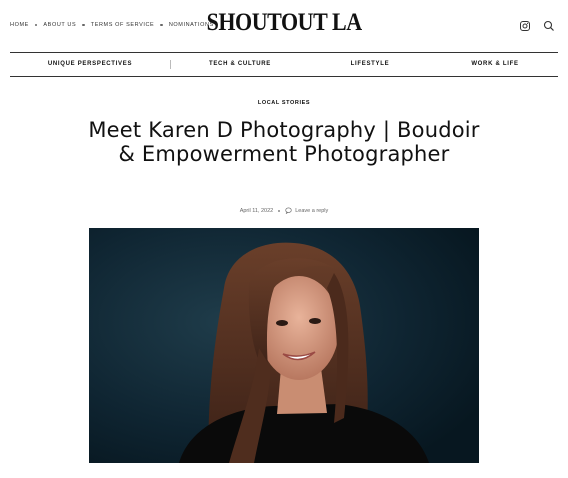 The image size is (568, 478). Describe the element at coordinates (370, 64) in the screenshot. I see `main-nav-lifestyle: LIFESTYLE` at that location.